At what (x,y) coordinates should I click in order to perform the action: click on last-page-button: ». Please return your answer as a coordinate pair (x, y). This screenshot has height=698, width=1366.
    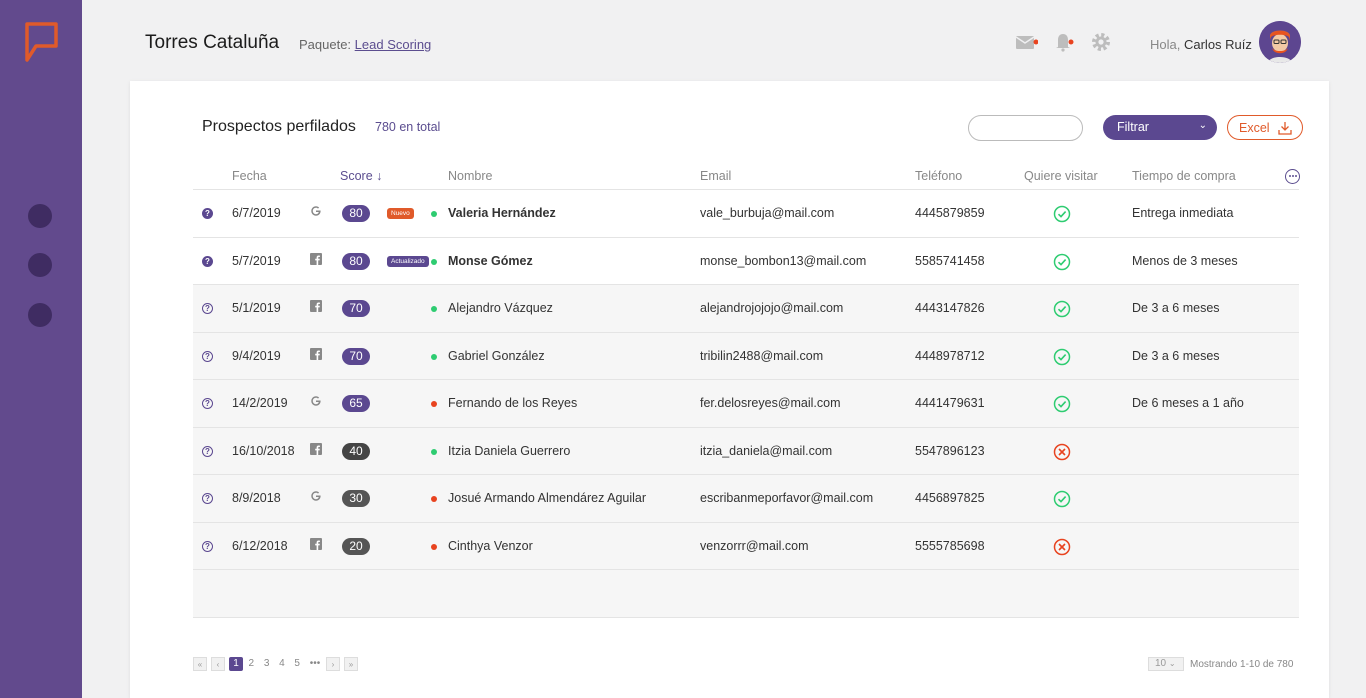
    Looking at the image, I should click on (351, 664).